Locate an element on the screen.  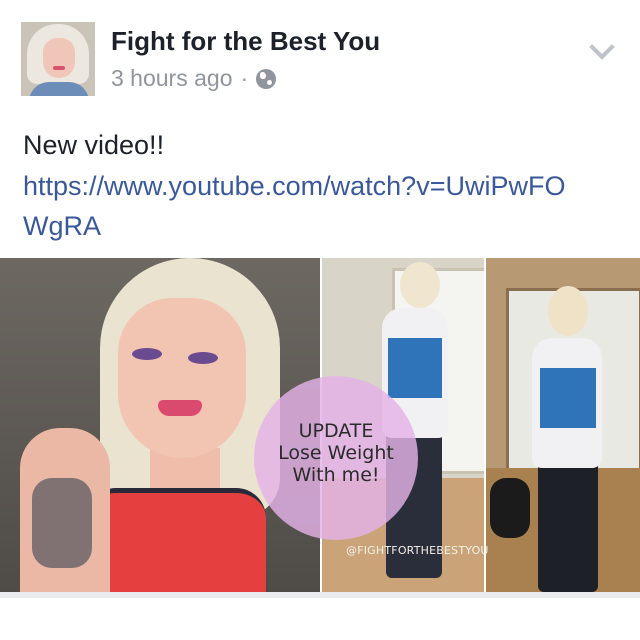
globe-icon is located at coordinates (266, 78).